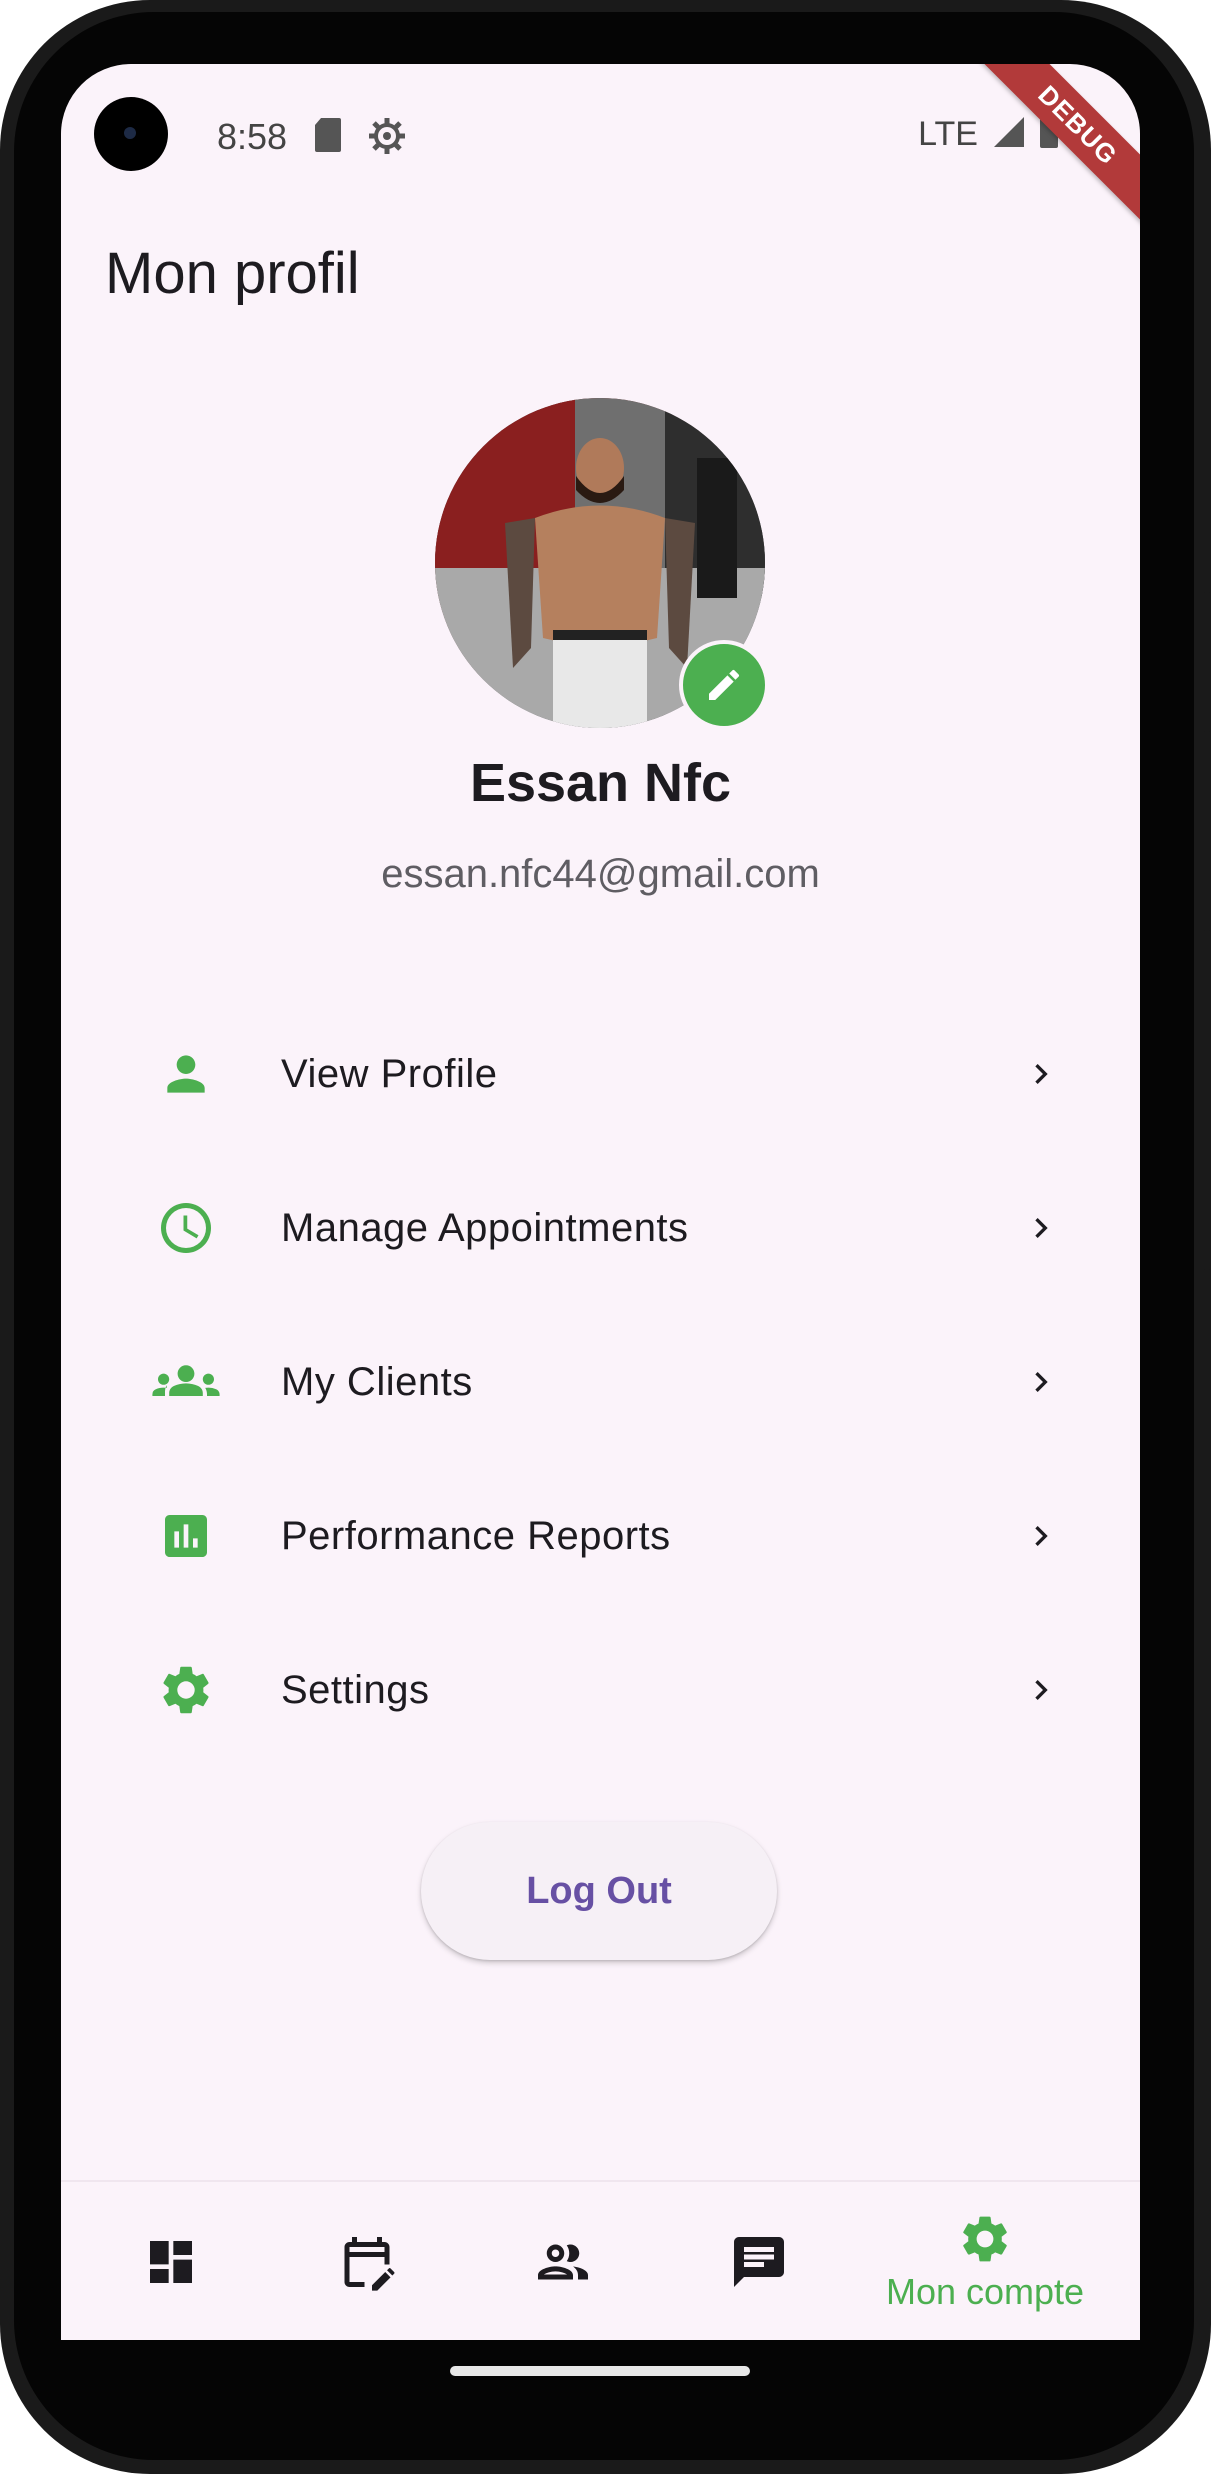  Describe the element at coordinates (186, 1228) in the screenshot. I see `clock-icon` at that location.